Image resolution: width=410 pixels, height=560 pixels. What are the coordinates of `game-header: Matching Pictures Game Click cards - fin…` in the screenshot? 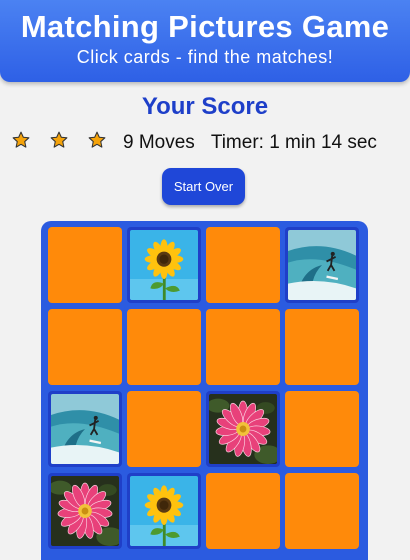 It's located at (205, 41).